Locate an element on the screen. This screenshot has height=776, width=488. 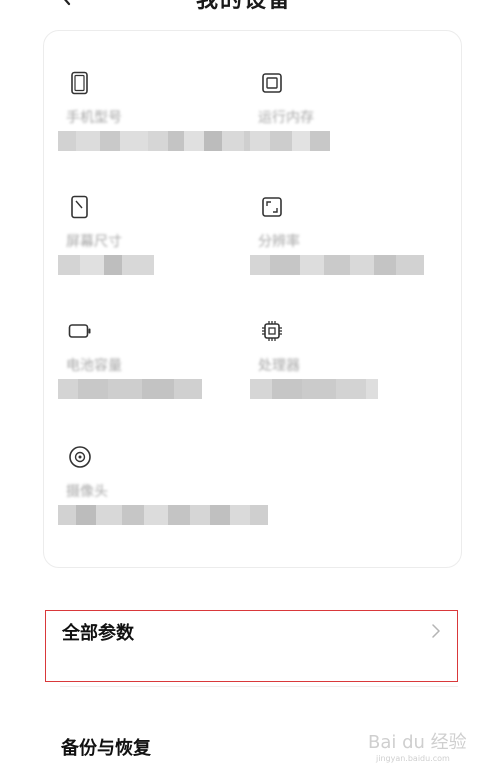
spec-label: 运行内存 is located at coordinates (286, 118).